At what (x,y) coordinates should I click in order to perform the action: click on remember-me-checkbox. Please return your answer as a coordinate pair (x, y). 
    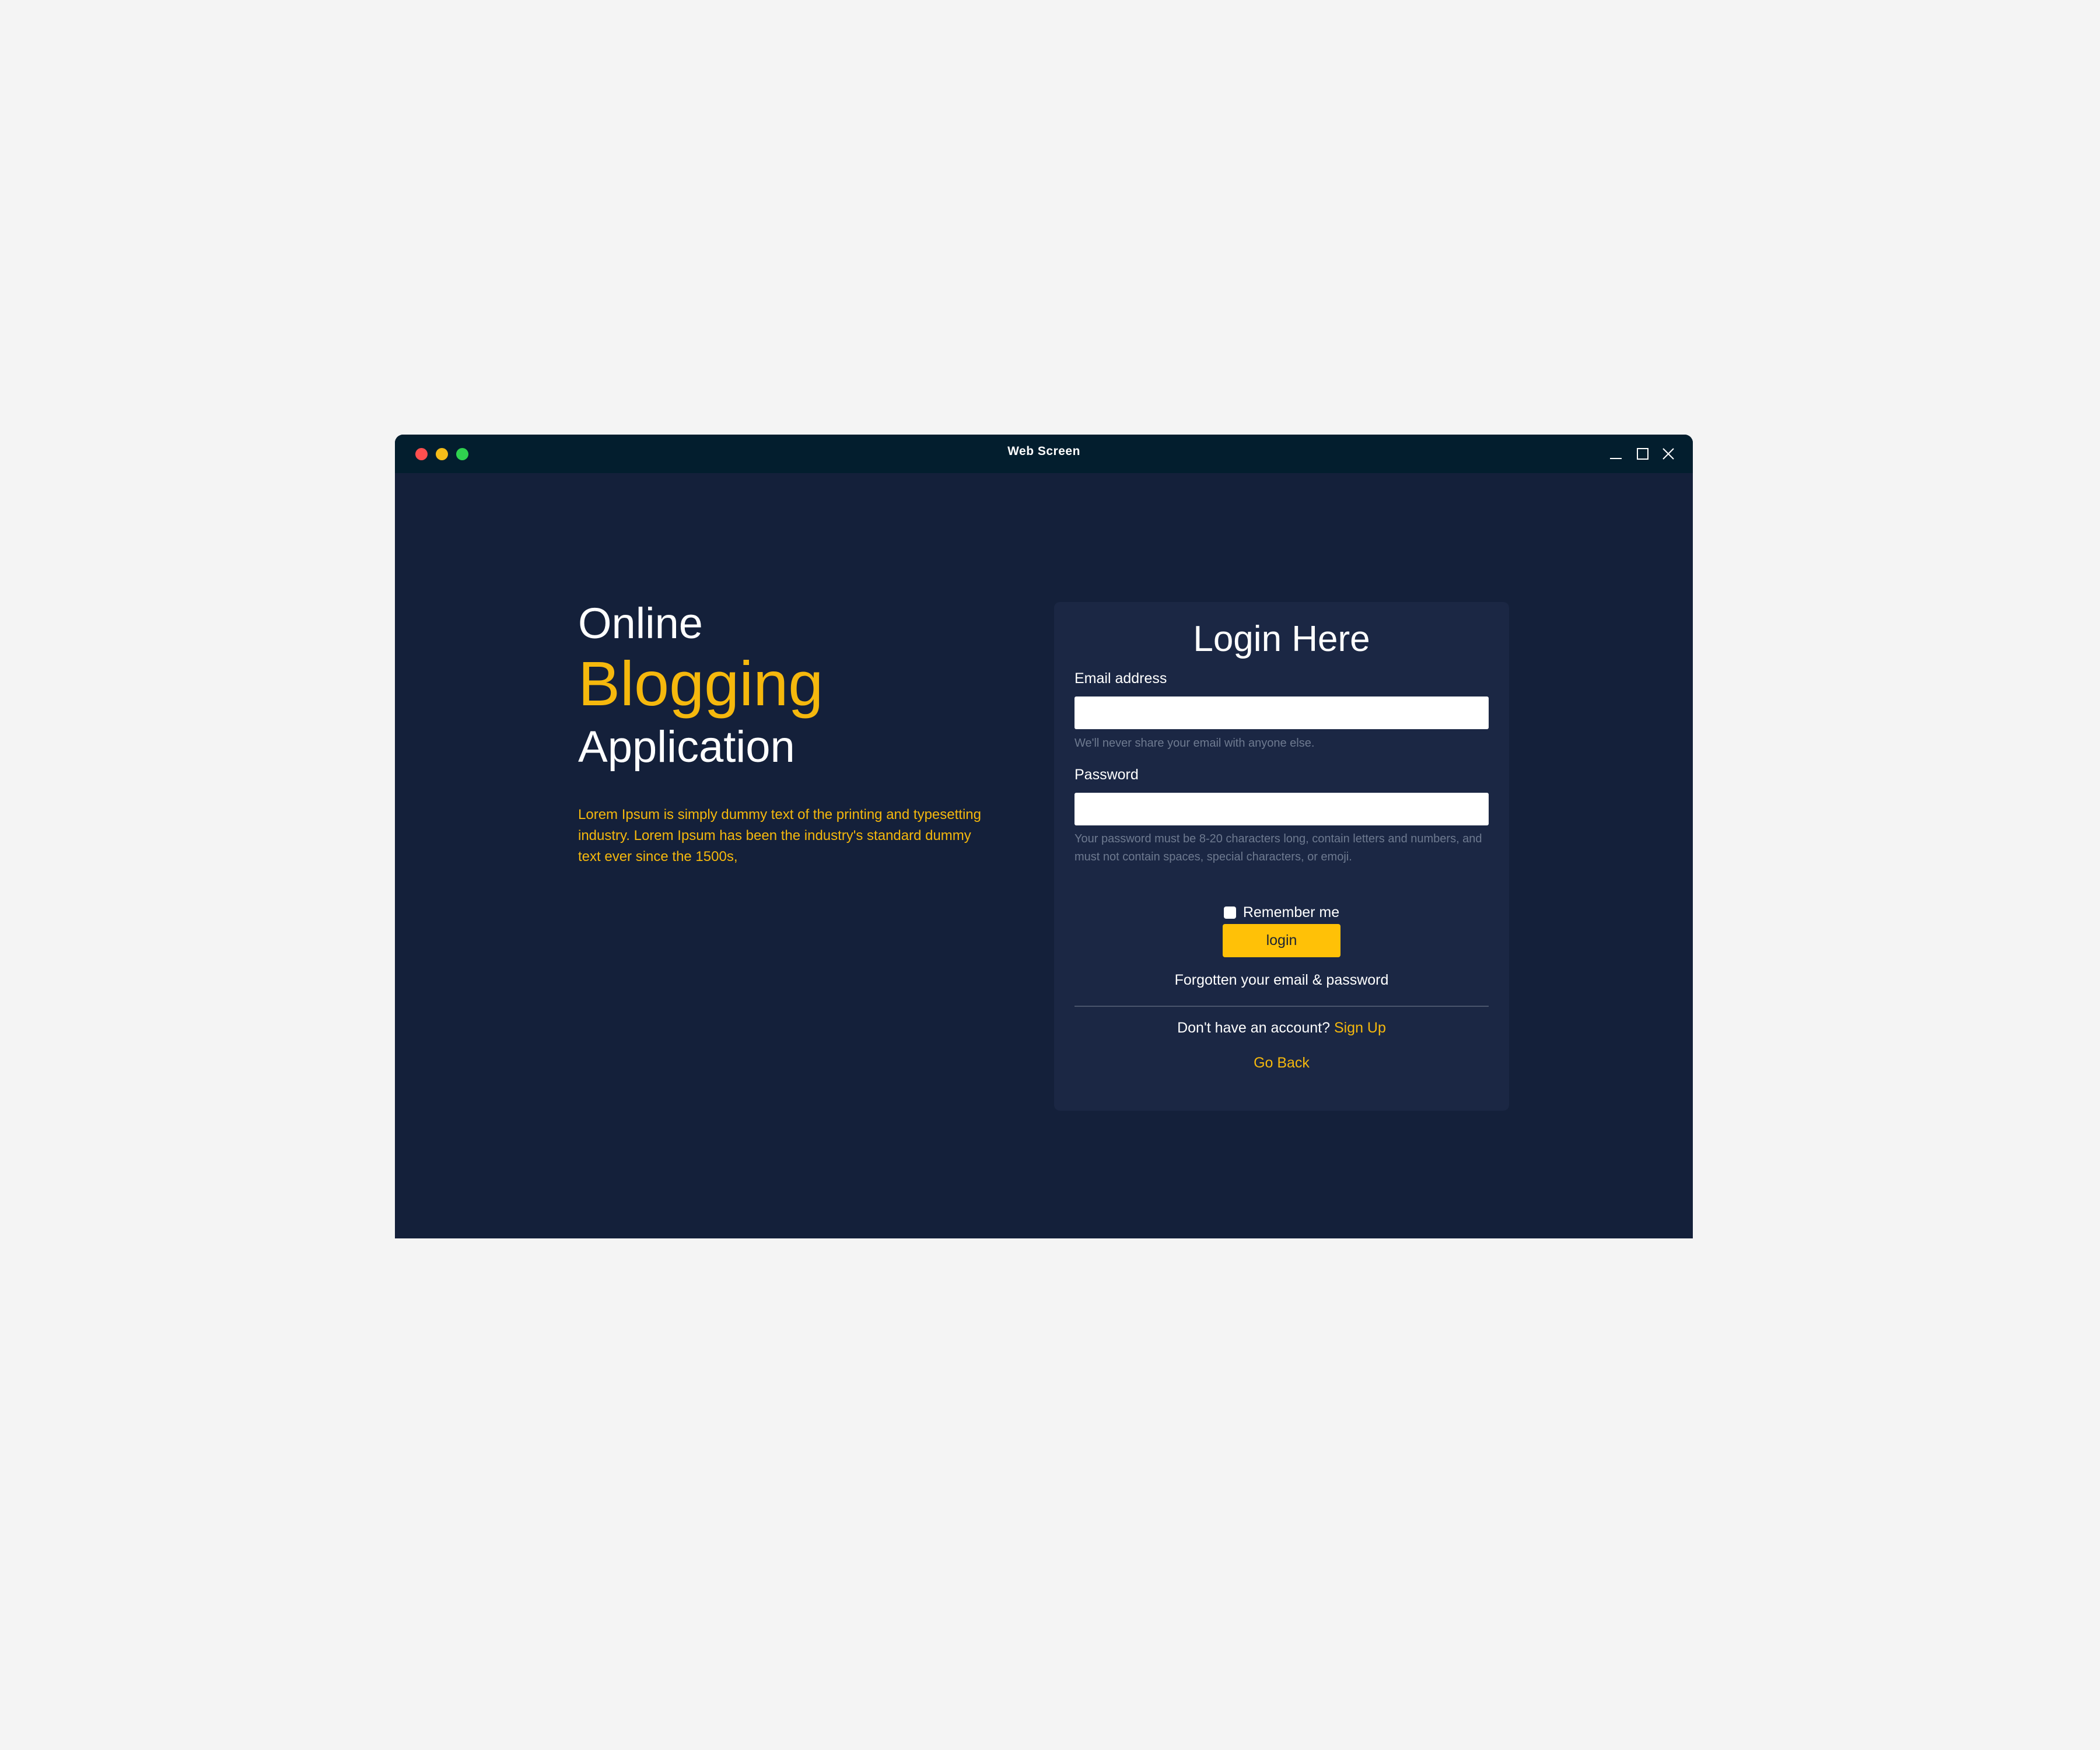
    Looking at the image, I should click on (1230, 913).